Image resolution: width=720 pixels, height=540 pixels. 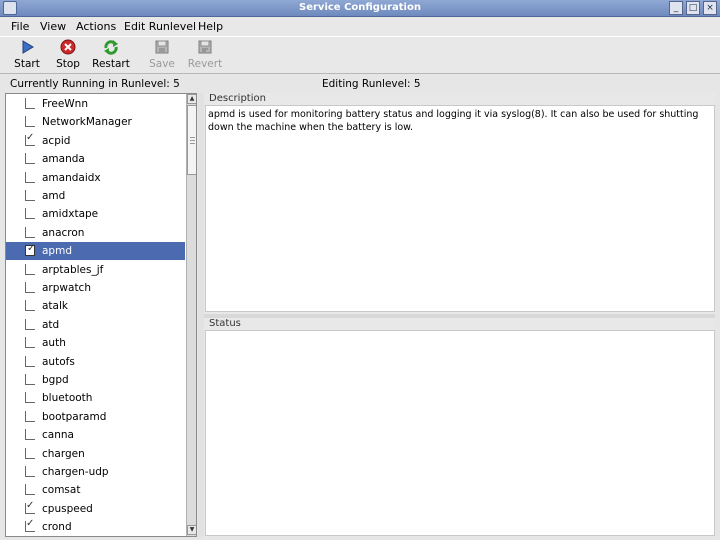 I want to click on floppy-icon, so click(x=162, y=47).